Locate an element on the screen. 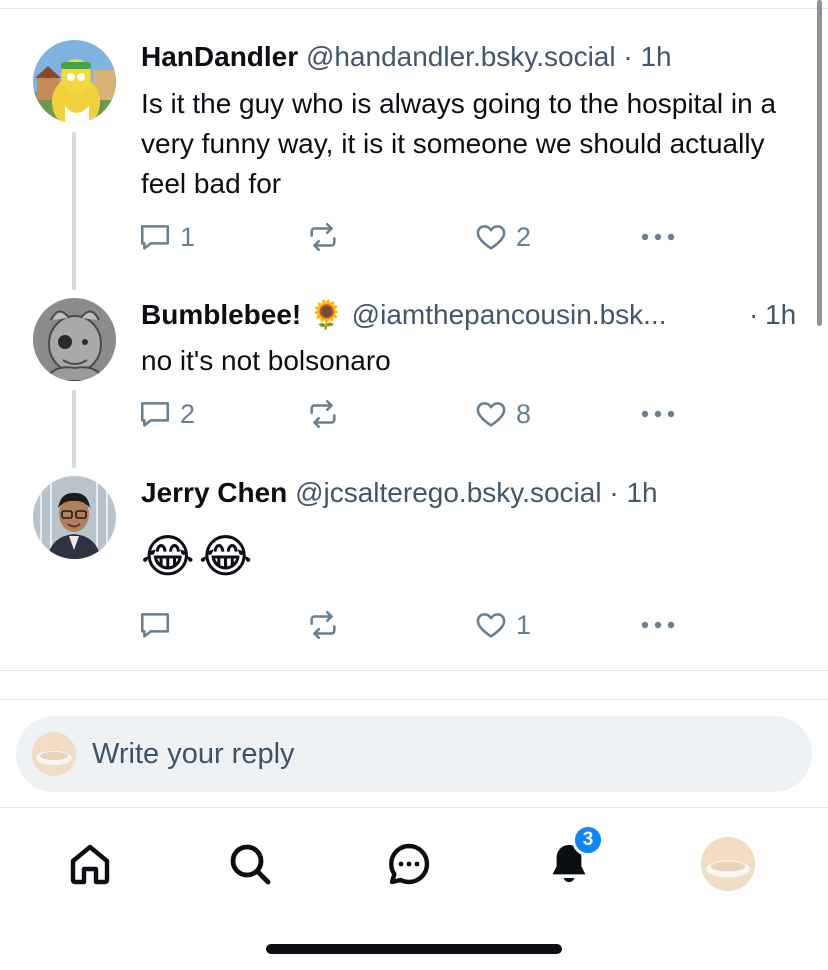 Image resolution: width=828 pixels, height=970 pixels. tab-chat is located at coordinates (409, 864).